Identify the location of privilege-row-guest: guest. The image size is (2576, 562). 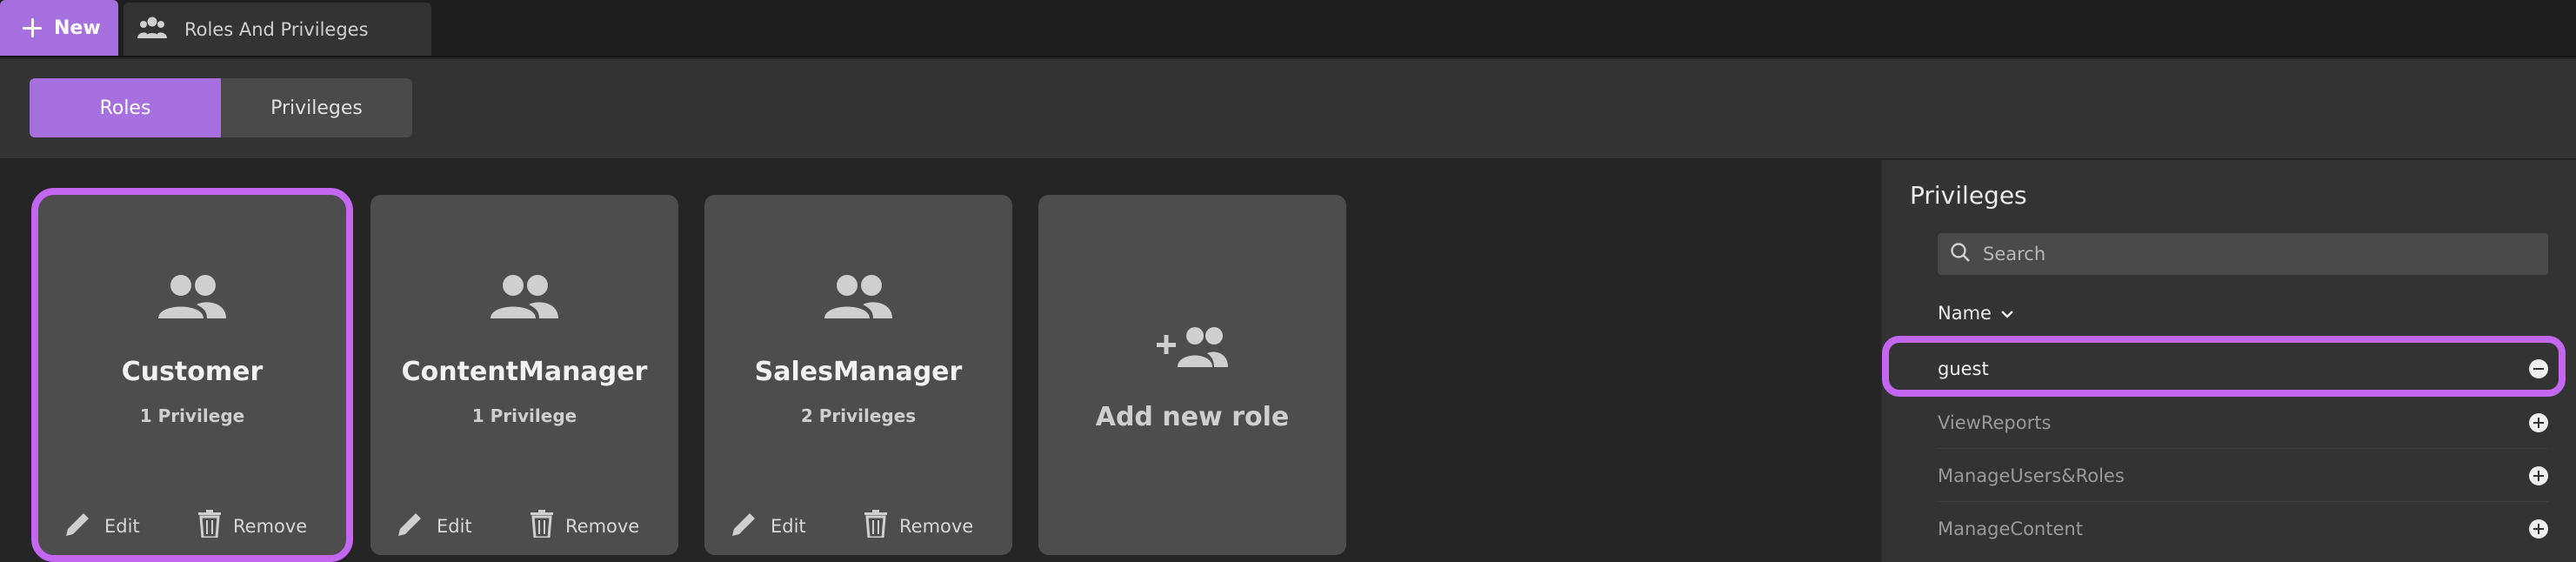
(2243, 369).